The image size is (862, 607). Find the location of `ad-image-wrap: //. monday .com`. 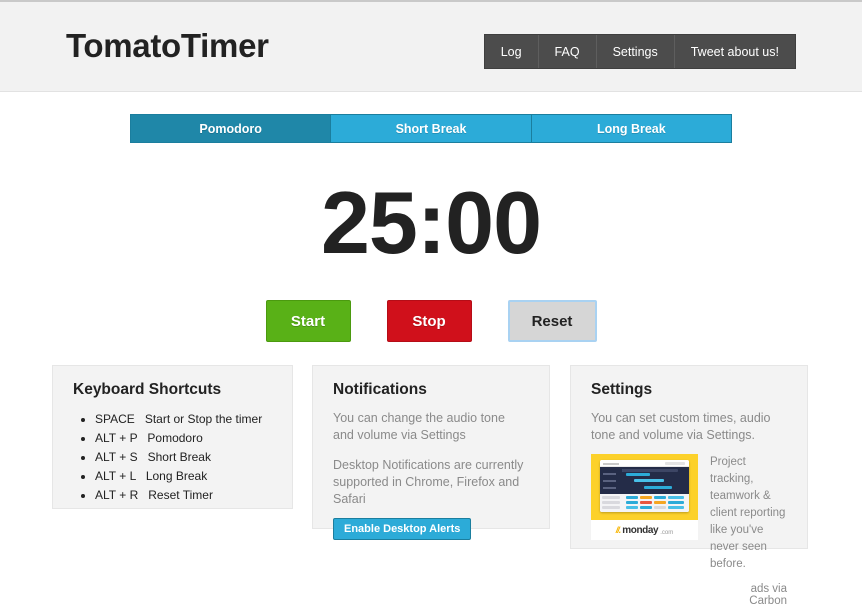

ad-image-wrap: //. monday .com is located at coordinates (644, 530).